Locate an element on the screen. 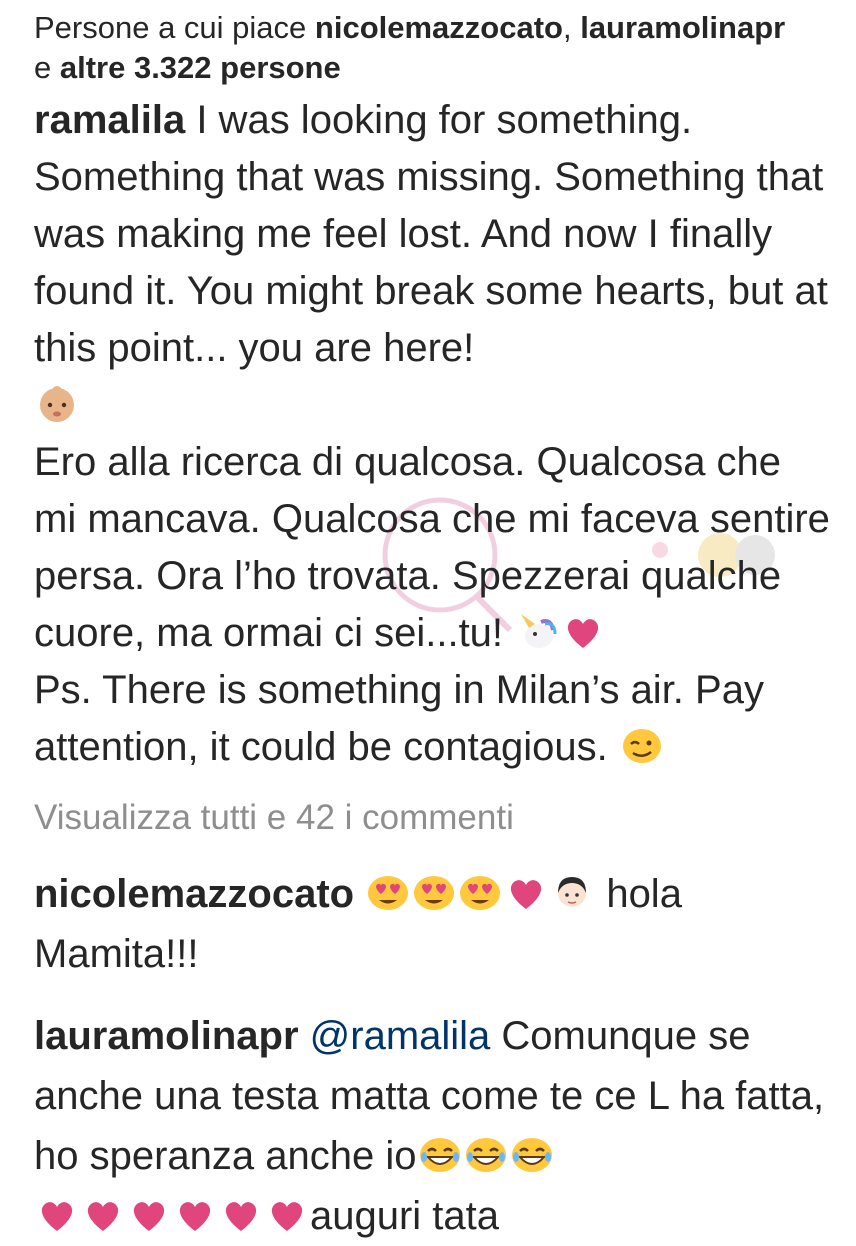 The width and height of the screenshot is (856, 1246). view-all-comments-link: Visualizza tutti e 42 i commenti is located at coordinates (434, 818).